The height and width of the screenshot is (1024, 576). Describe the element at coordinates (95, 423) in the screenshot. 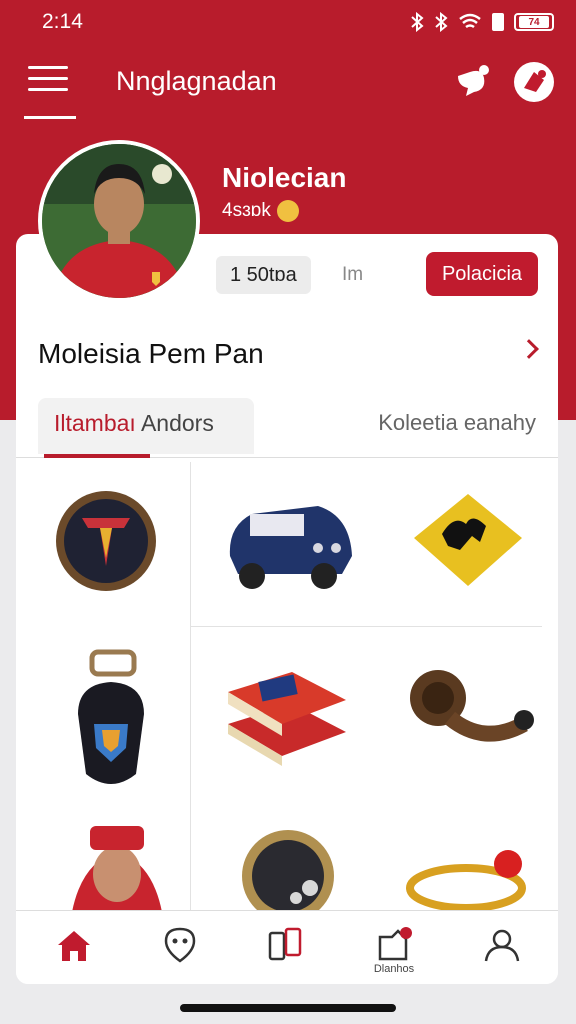

I see `tab-active-highlight: Iltambaı` at that location.